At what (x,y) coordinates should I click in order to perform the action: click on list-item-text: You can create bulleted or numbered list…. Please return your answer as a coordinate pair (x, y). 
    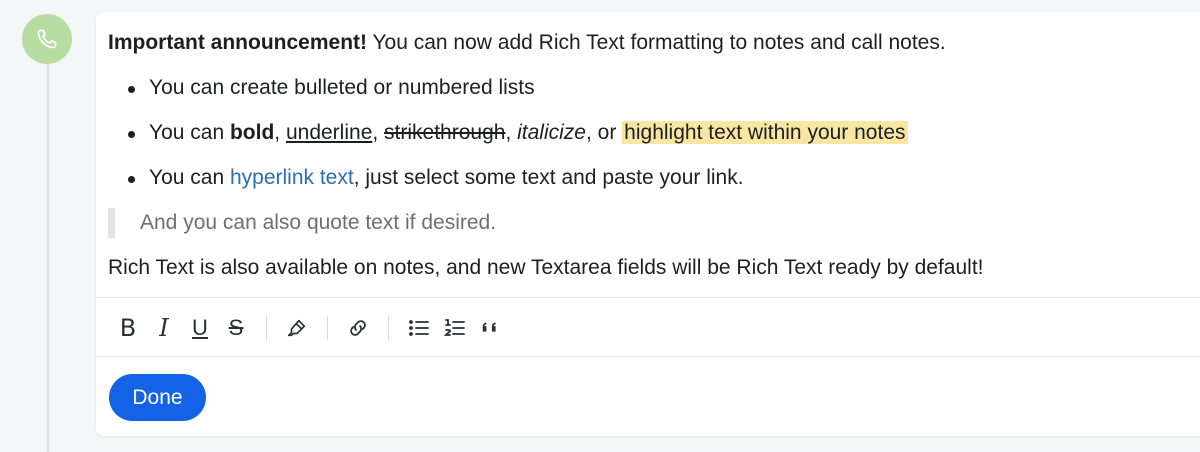
    Looking at the image, I should click on (342, 87).